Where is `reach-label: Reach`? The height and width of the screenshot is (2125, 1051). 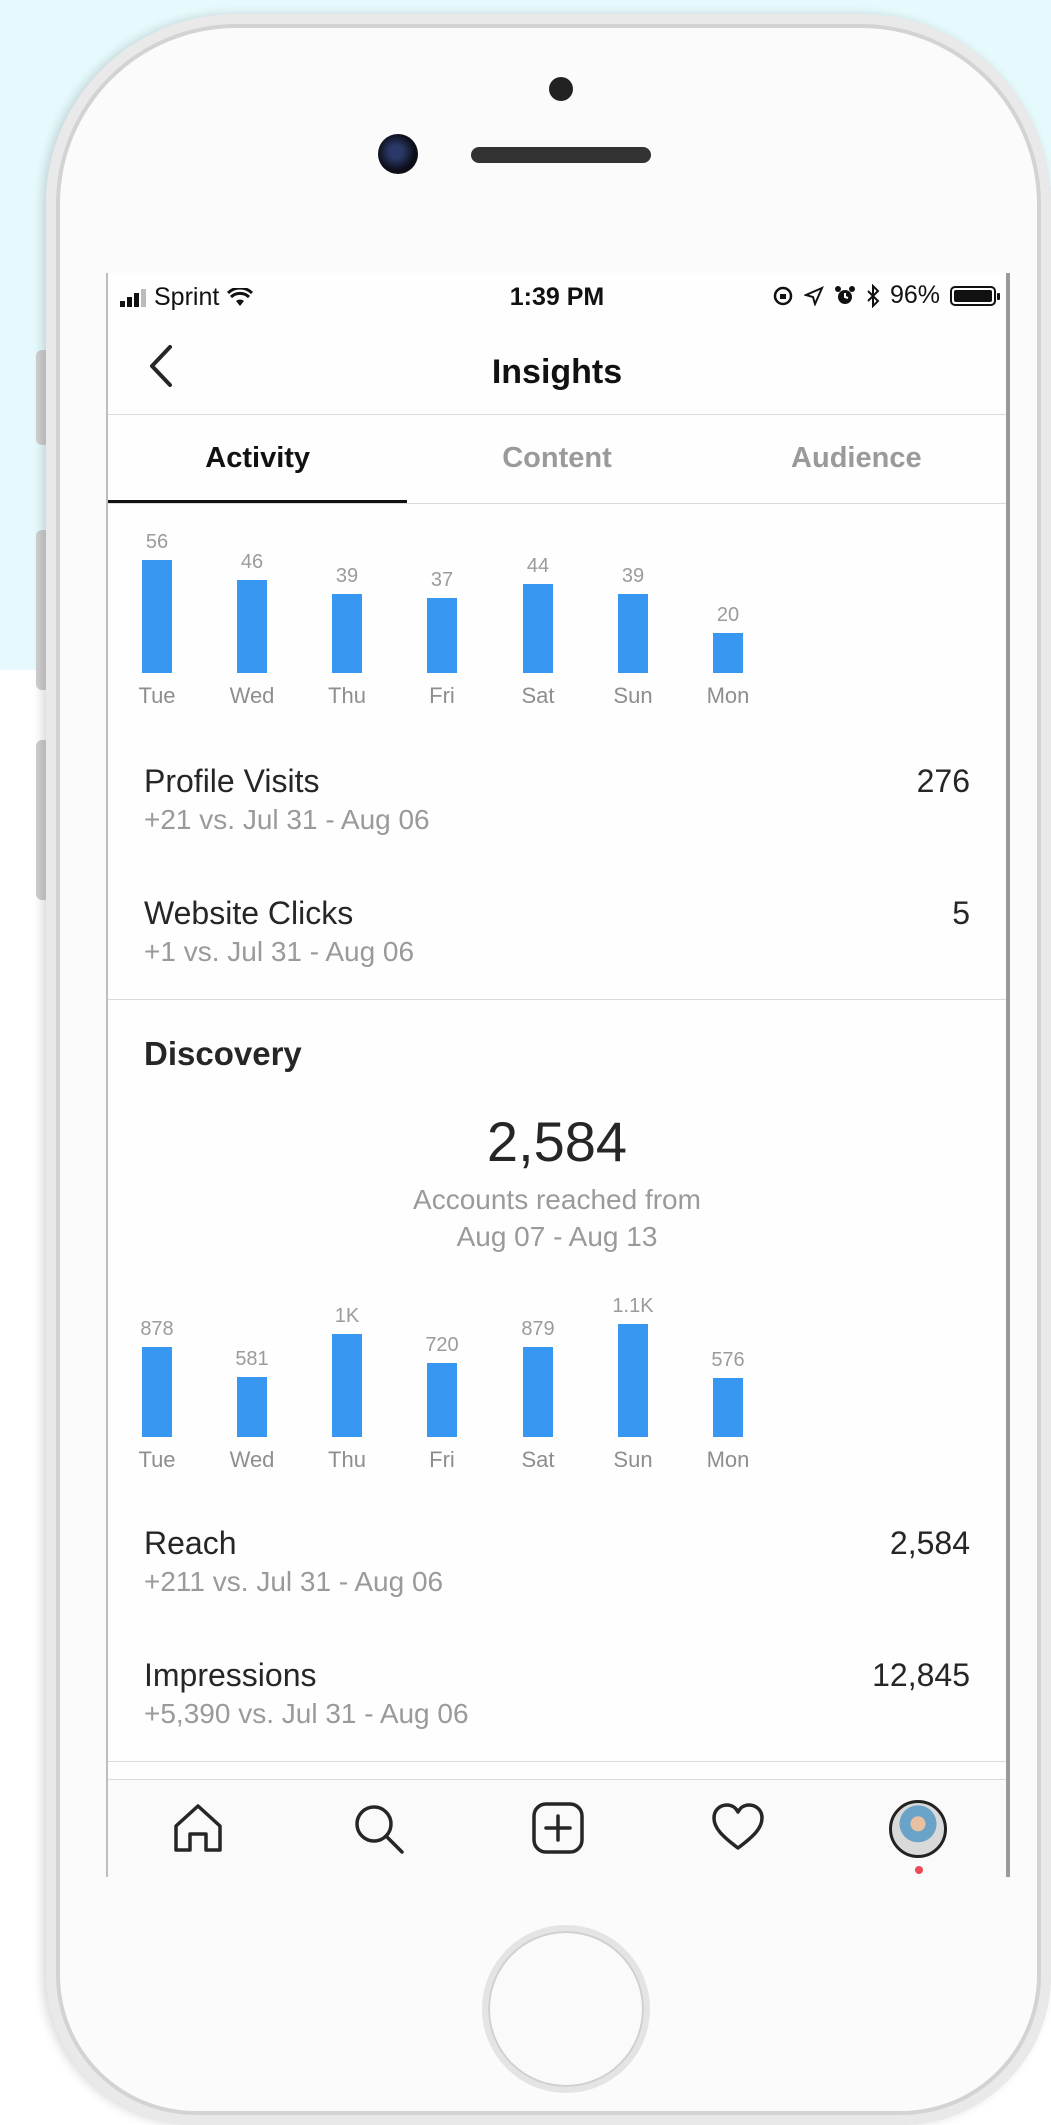 reach-label: Reach is located at coordinates (190, 1543).